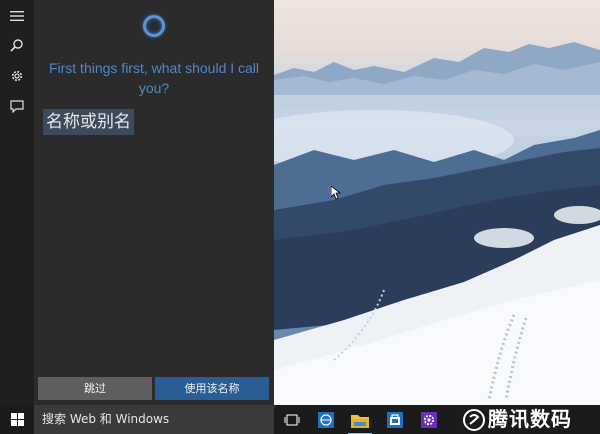  Describe the element at coordinates (530, 419) in the screenshot. I see `watermark-text: 腾讯数码` at that location.